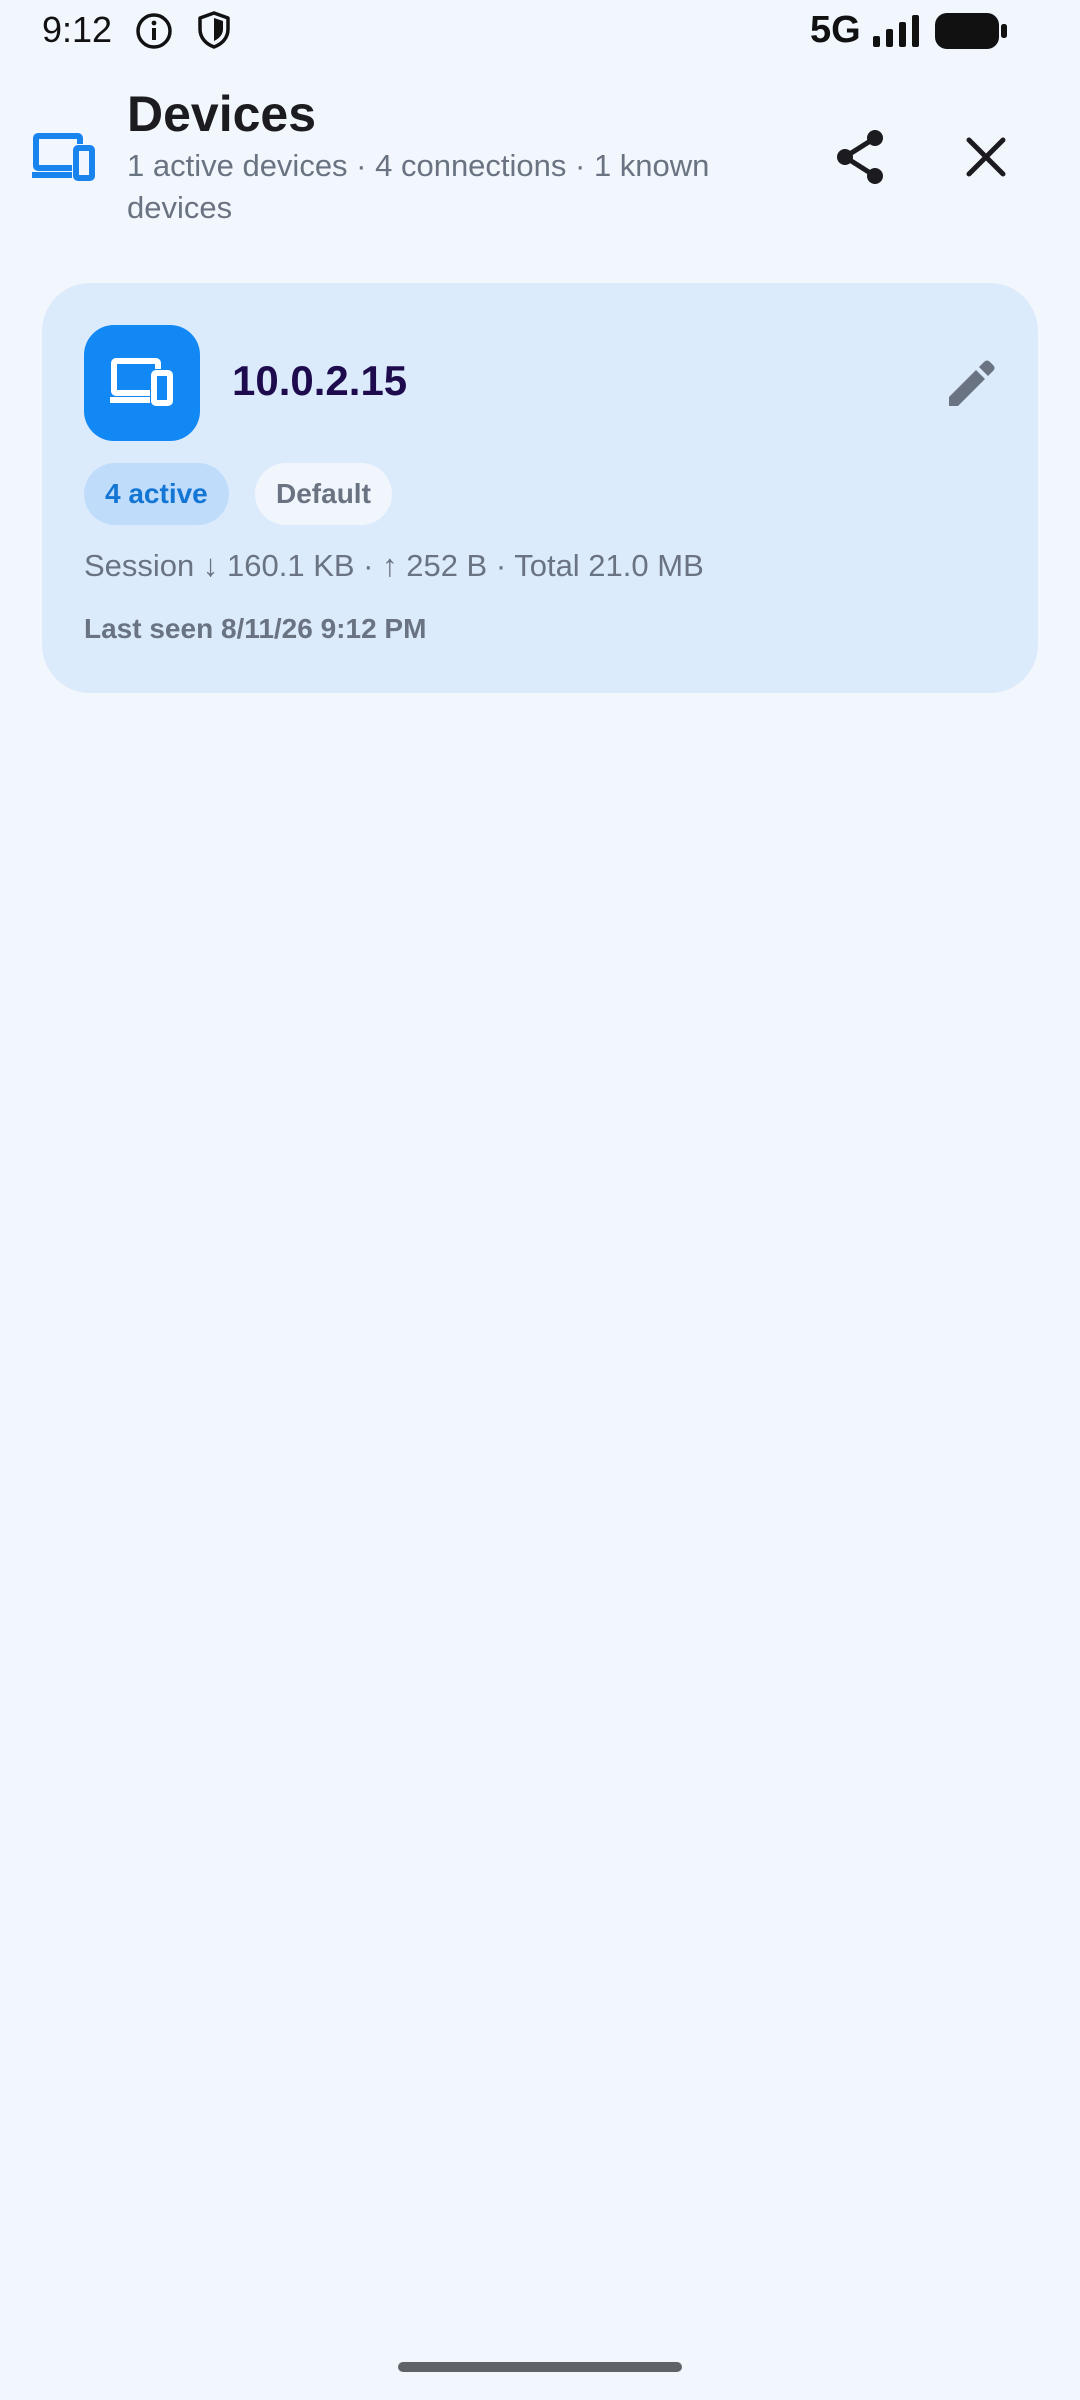 The width and height of the screenshot is (1080, 2400). I want to click on device-avatar, so click(142, 383).